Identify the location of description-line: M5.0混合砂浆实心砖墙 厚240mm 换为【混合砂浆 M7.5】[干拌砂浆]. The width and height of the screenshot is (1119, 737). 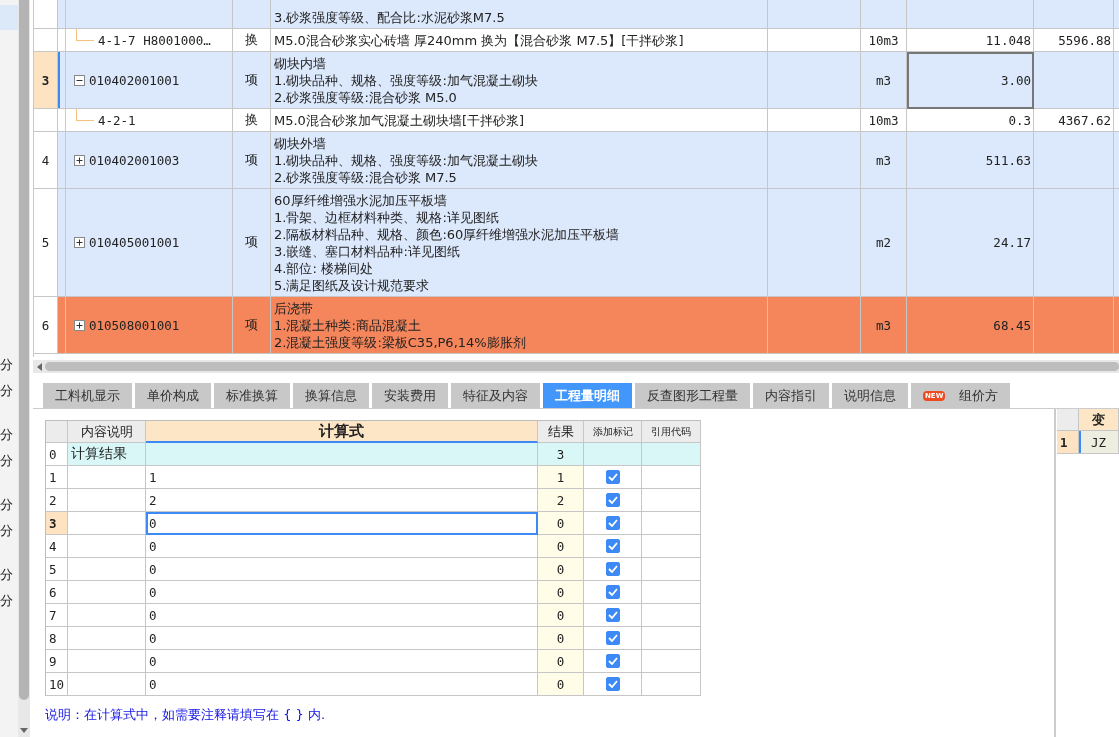
(479, 40).